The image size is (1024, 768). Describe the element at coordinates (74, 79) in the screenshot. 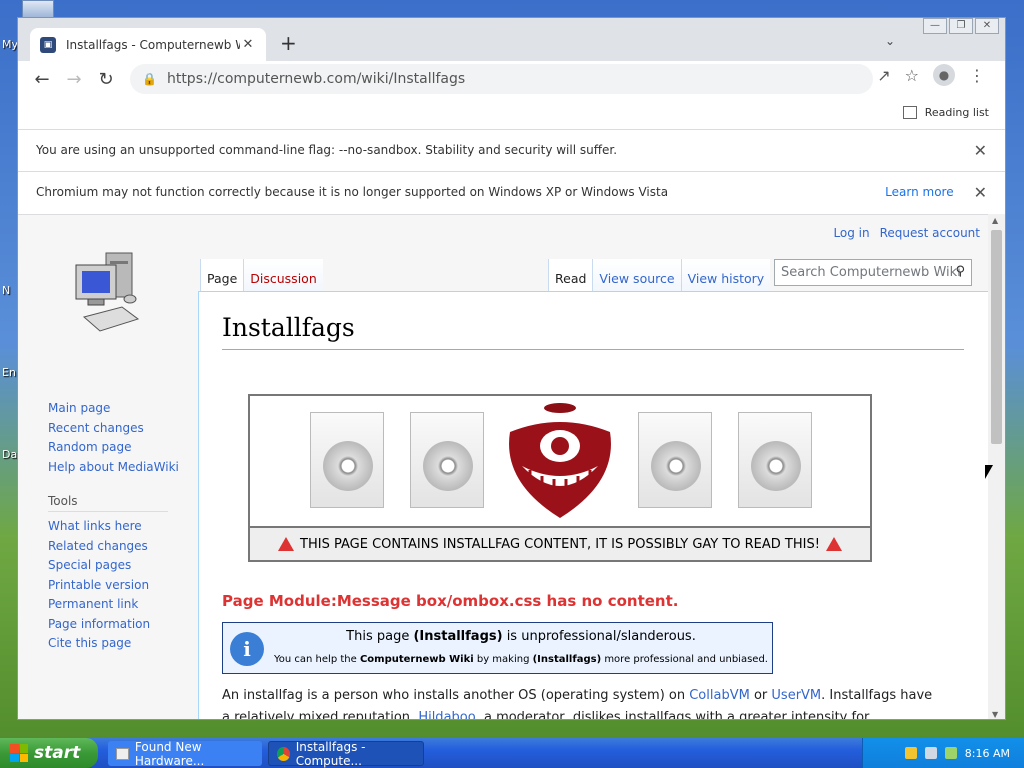

I see `forward-arrow-icon: →` at that location.